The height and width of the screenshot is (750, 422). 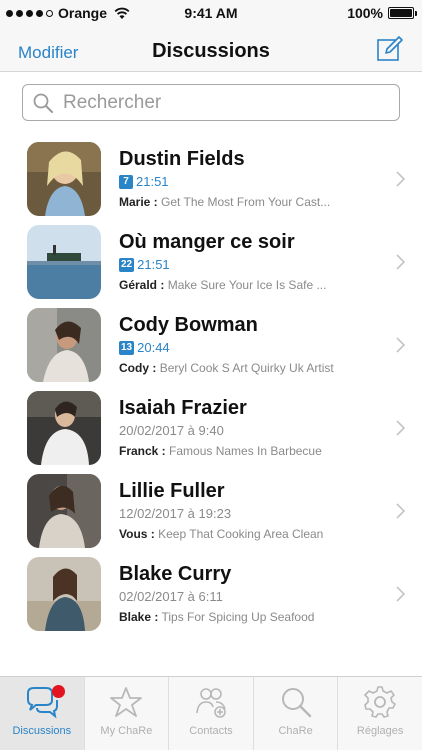 What do you see at coordinates (402, 13) in the screenshot?
I see `battery-icon` at bounding box center [402, 13].